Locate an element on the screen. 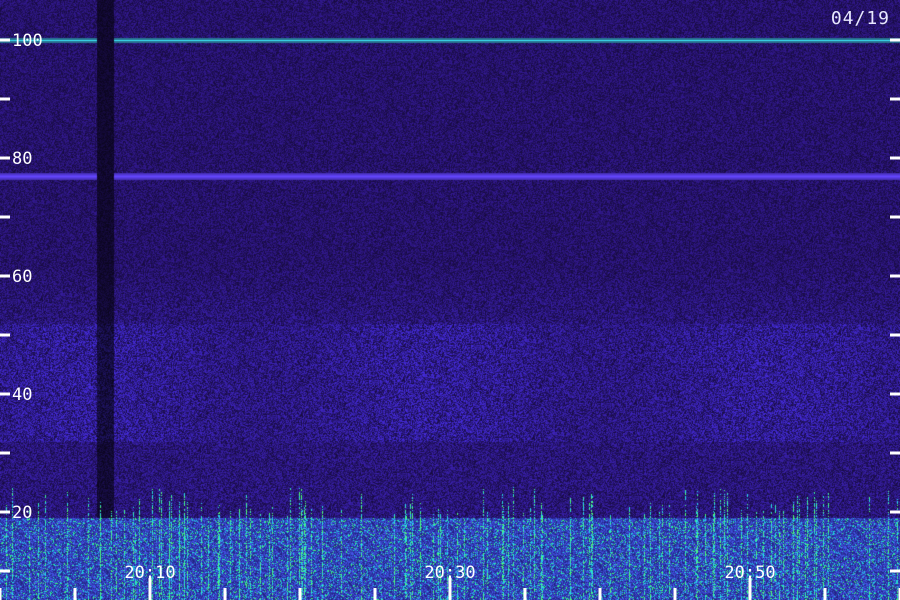 This screenshot has width=900, height=600. y-tick-label: 80 is located at coordinates (22, 159).